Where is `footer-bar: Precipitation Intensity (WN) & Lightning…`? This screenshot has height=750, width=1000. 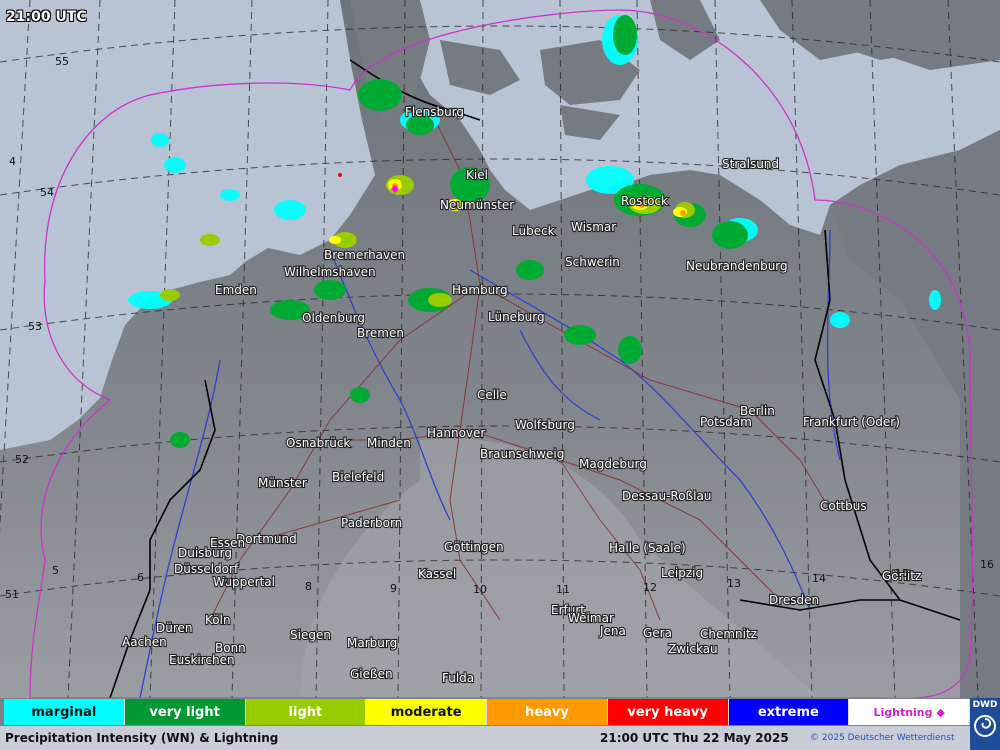 footer-bar: Precipitation Intensity (WN) & Lightning… is located at coordinates (485, 738).